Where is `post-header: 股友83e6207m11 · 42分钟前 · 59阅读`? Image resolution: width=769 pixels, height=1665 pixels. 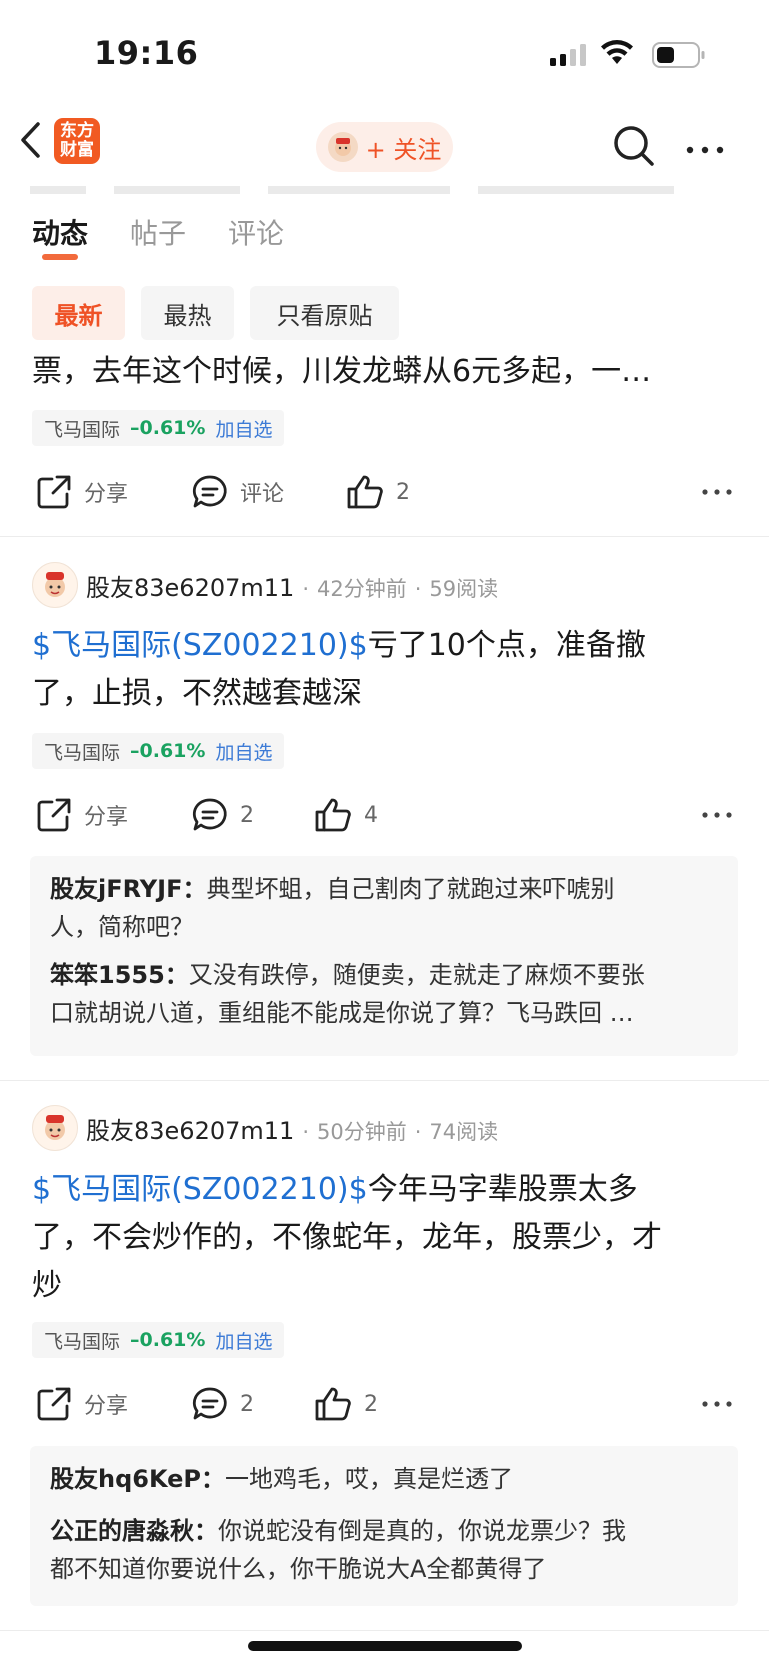
post-header: 股友83e6207m11 · 42分钟前 · 59阅读 is located at coordinates (292, 585).